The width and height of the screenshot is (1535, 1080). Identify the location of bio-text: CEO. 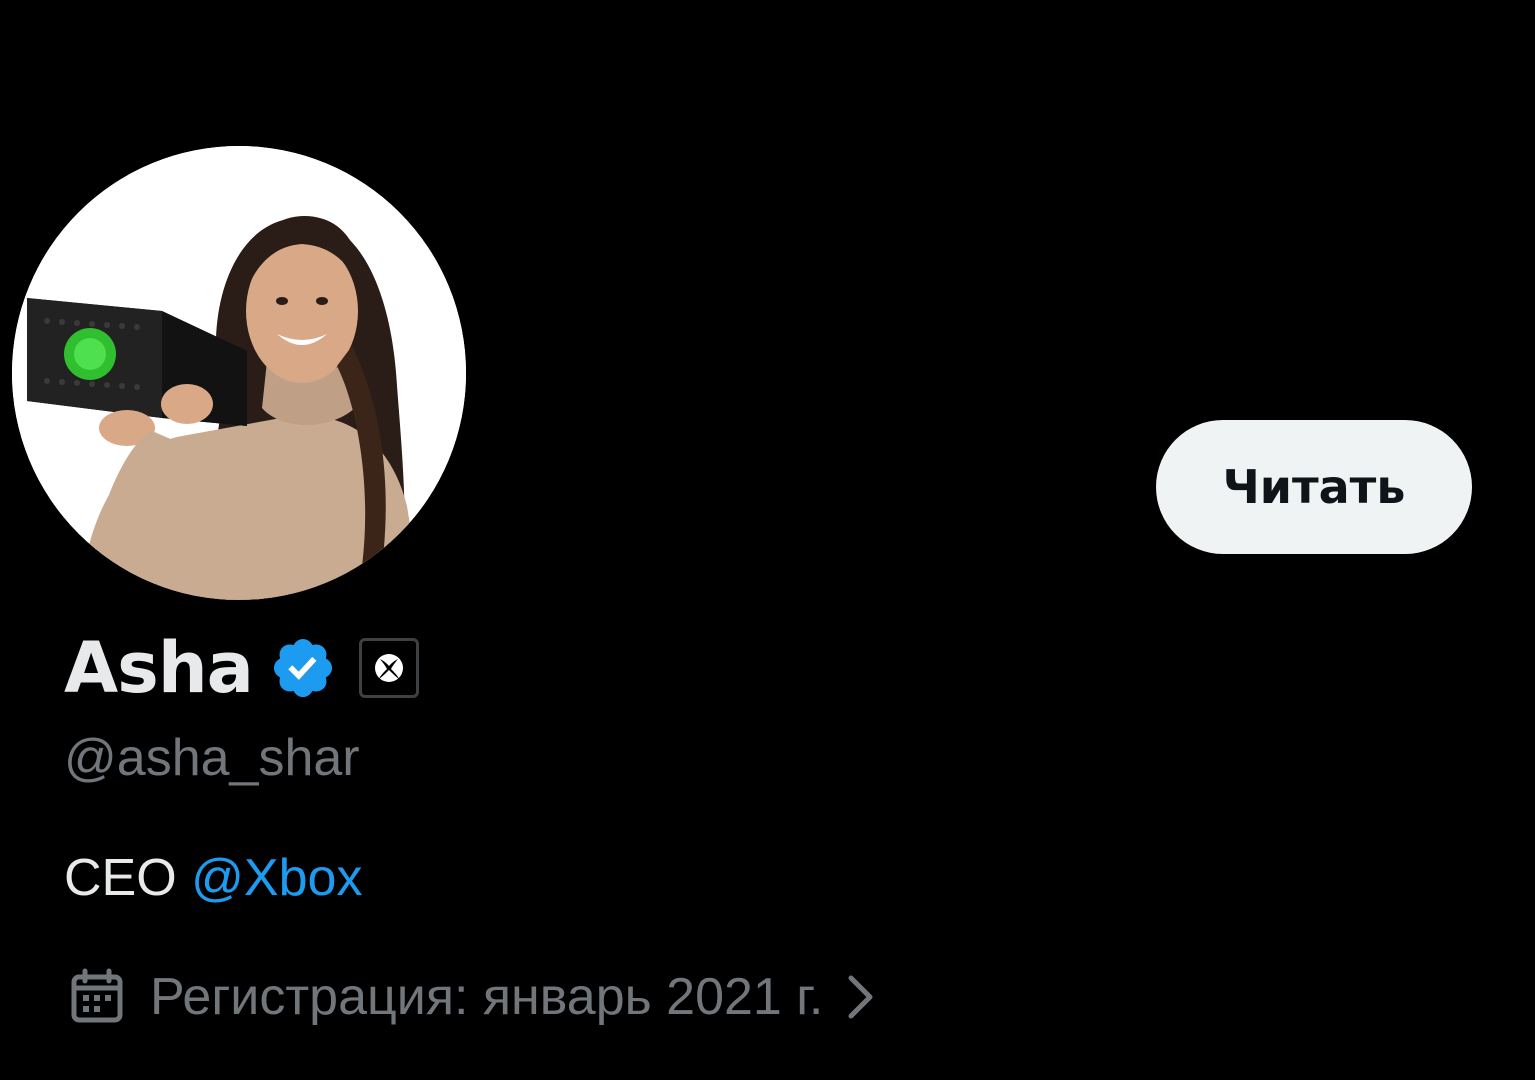
(128, 878).